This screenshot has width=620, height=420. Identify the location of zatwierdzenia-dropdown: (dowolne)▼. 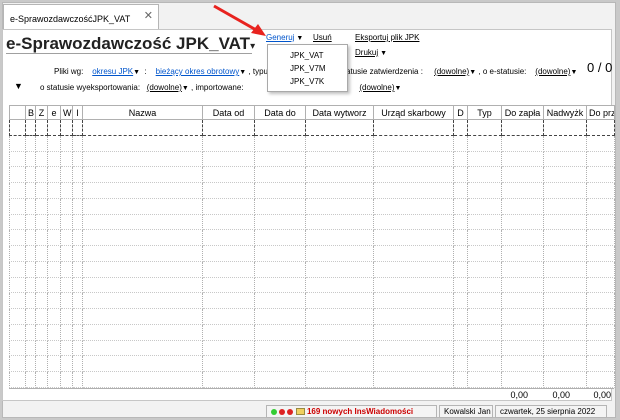
(455, 71).